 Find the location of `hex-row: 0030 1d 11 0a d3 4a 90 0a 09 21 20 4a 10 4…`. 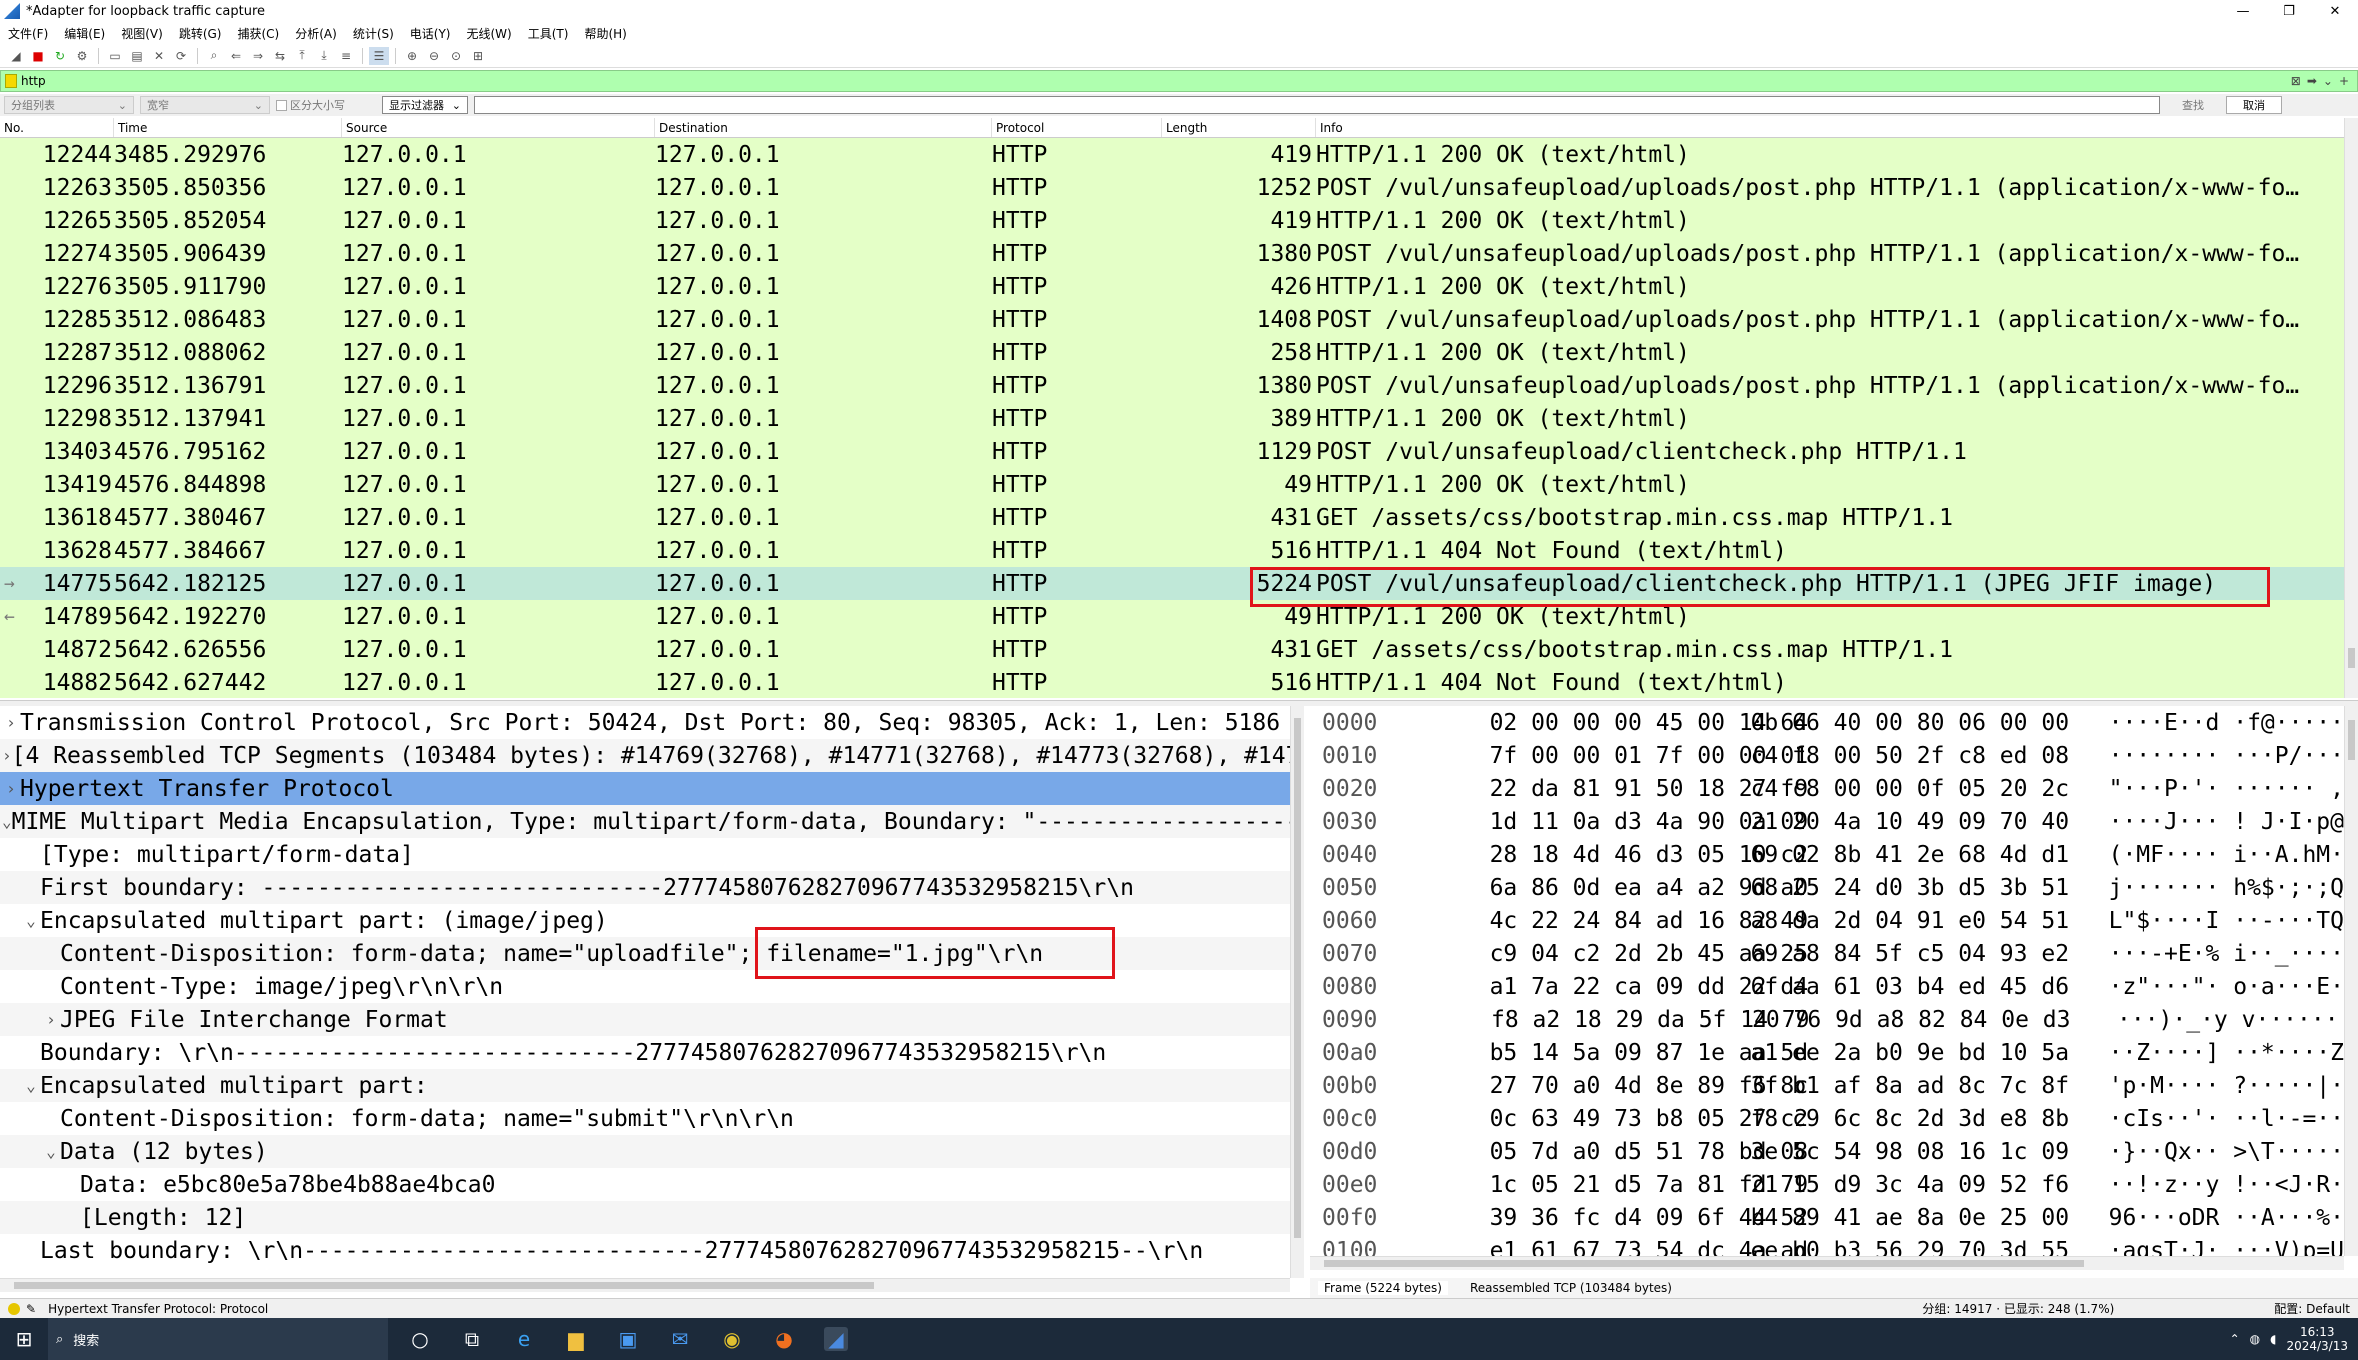

hex-row: 0030 1d 11 0a d3 4a 90 0a 09 21 20 4a 10 4… is located at coordinates (1827, 821).